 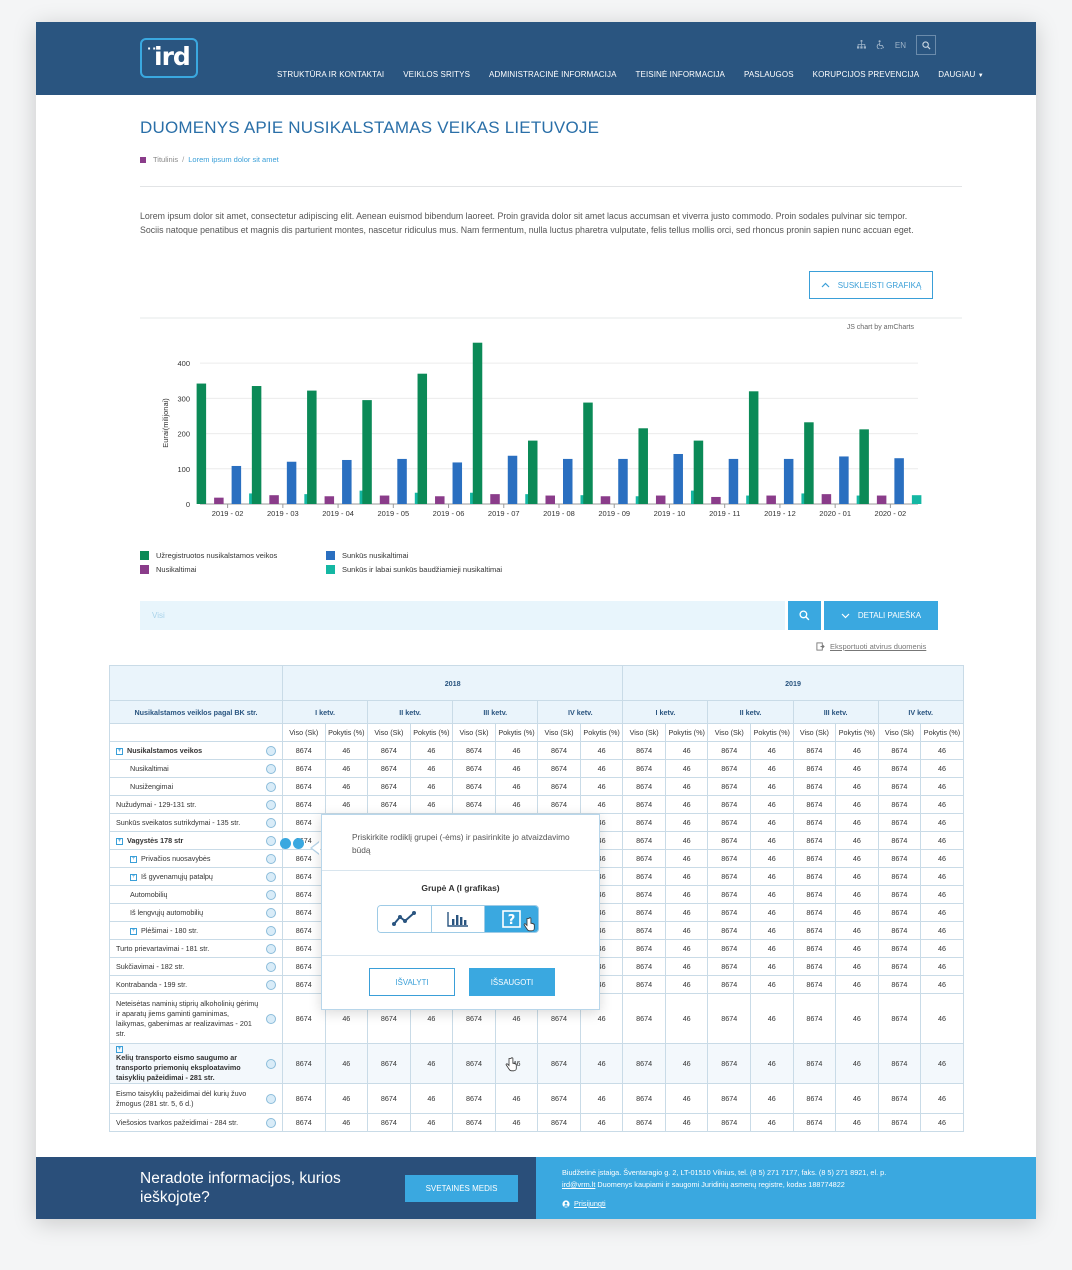 I want to click on nav-activities: VEIKLOS SRITYS, so click(x=436, y=74).